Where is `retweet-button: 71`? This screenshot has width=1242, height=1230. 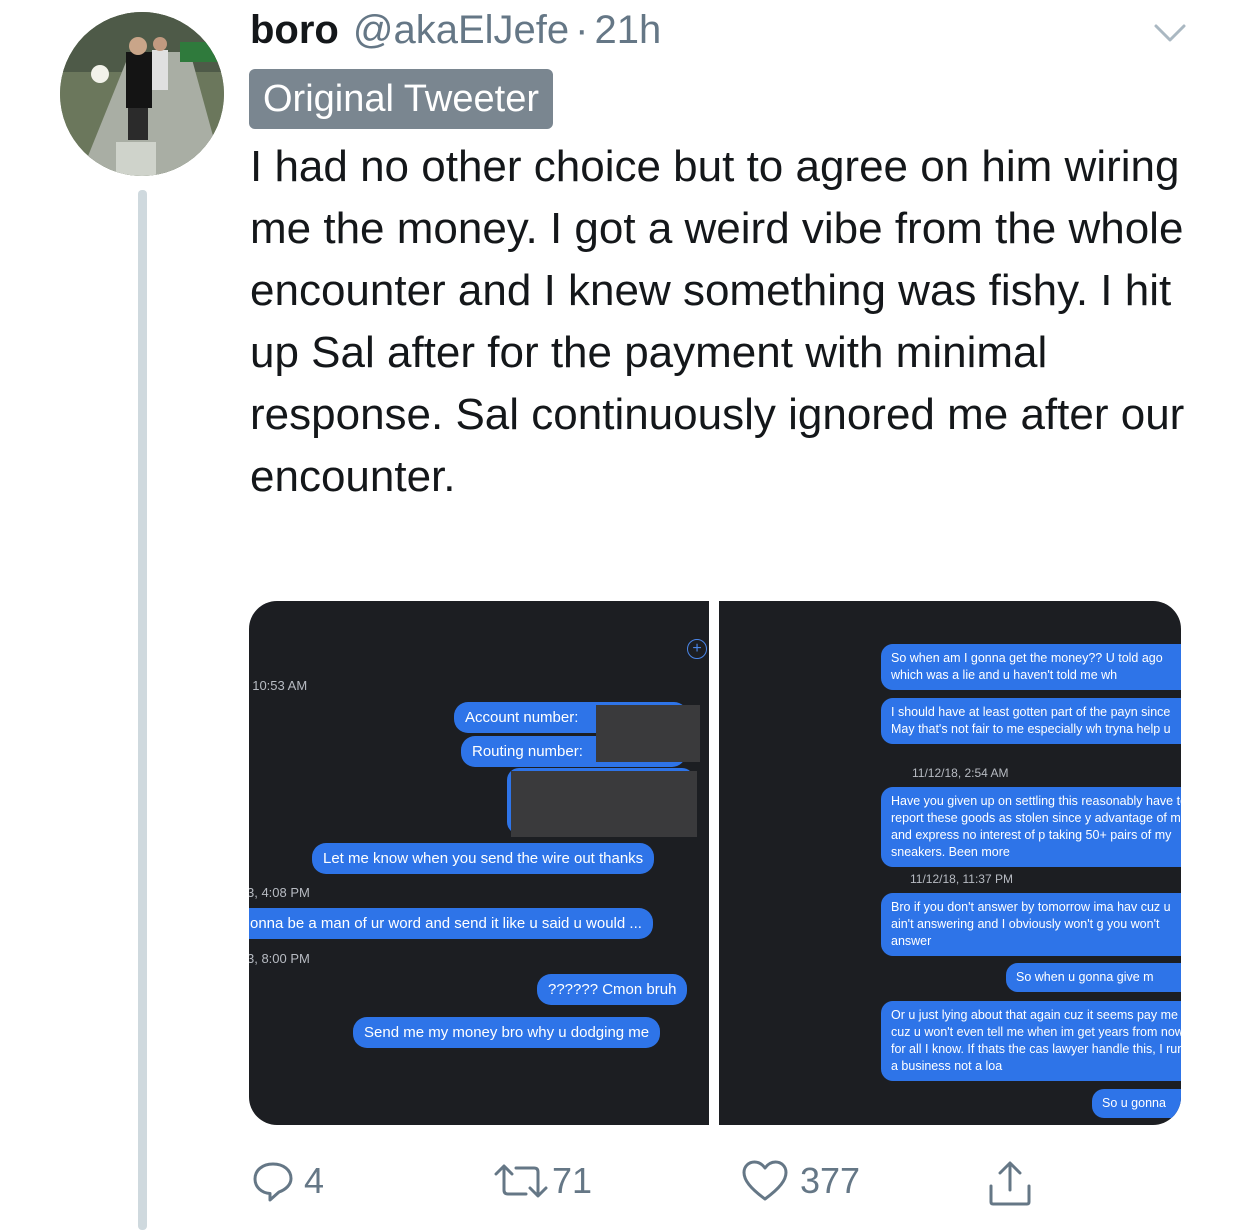
retweet-button: 71 is located at coordinates (542, 1181).